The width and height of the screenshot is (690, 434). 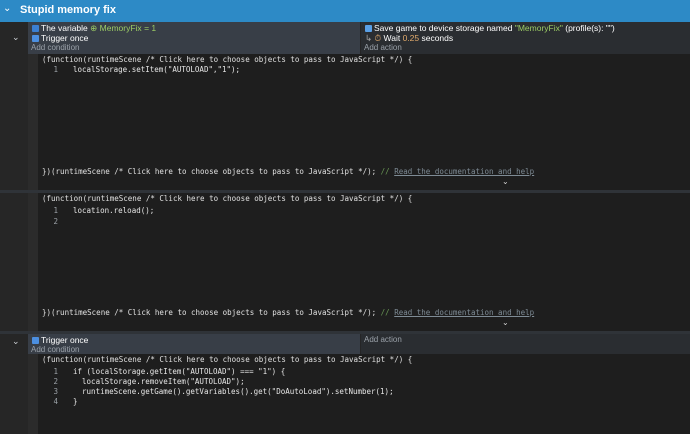 I want to click on group-header: ⌄ Stupid memory fix, so click(x=345, y=11).